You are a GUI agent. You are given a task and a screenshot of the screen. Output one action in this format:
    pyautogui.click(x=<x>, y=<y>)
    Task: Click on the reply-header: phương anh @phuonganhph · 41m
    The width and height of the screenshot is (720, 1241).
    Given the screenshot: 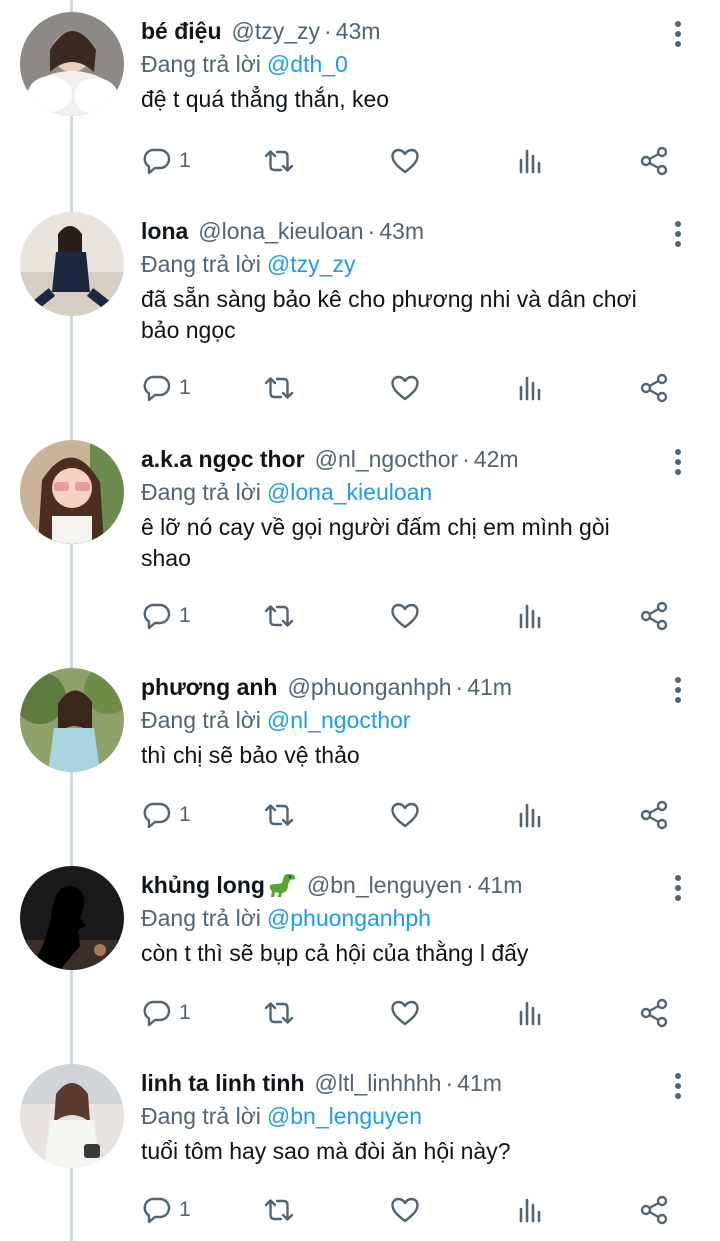 What is the action you would take?
    pyautogui.click(x=411, y=687)
    